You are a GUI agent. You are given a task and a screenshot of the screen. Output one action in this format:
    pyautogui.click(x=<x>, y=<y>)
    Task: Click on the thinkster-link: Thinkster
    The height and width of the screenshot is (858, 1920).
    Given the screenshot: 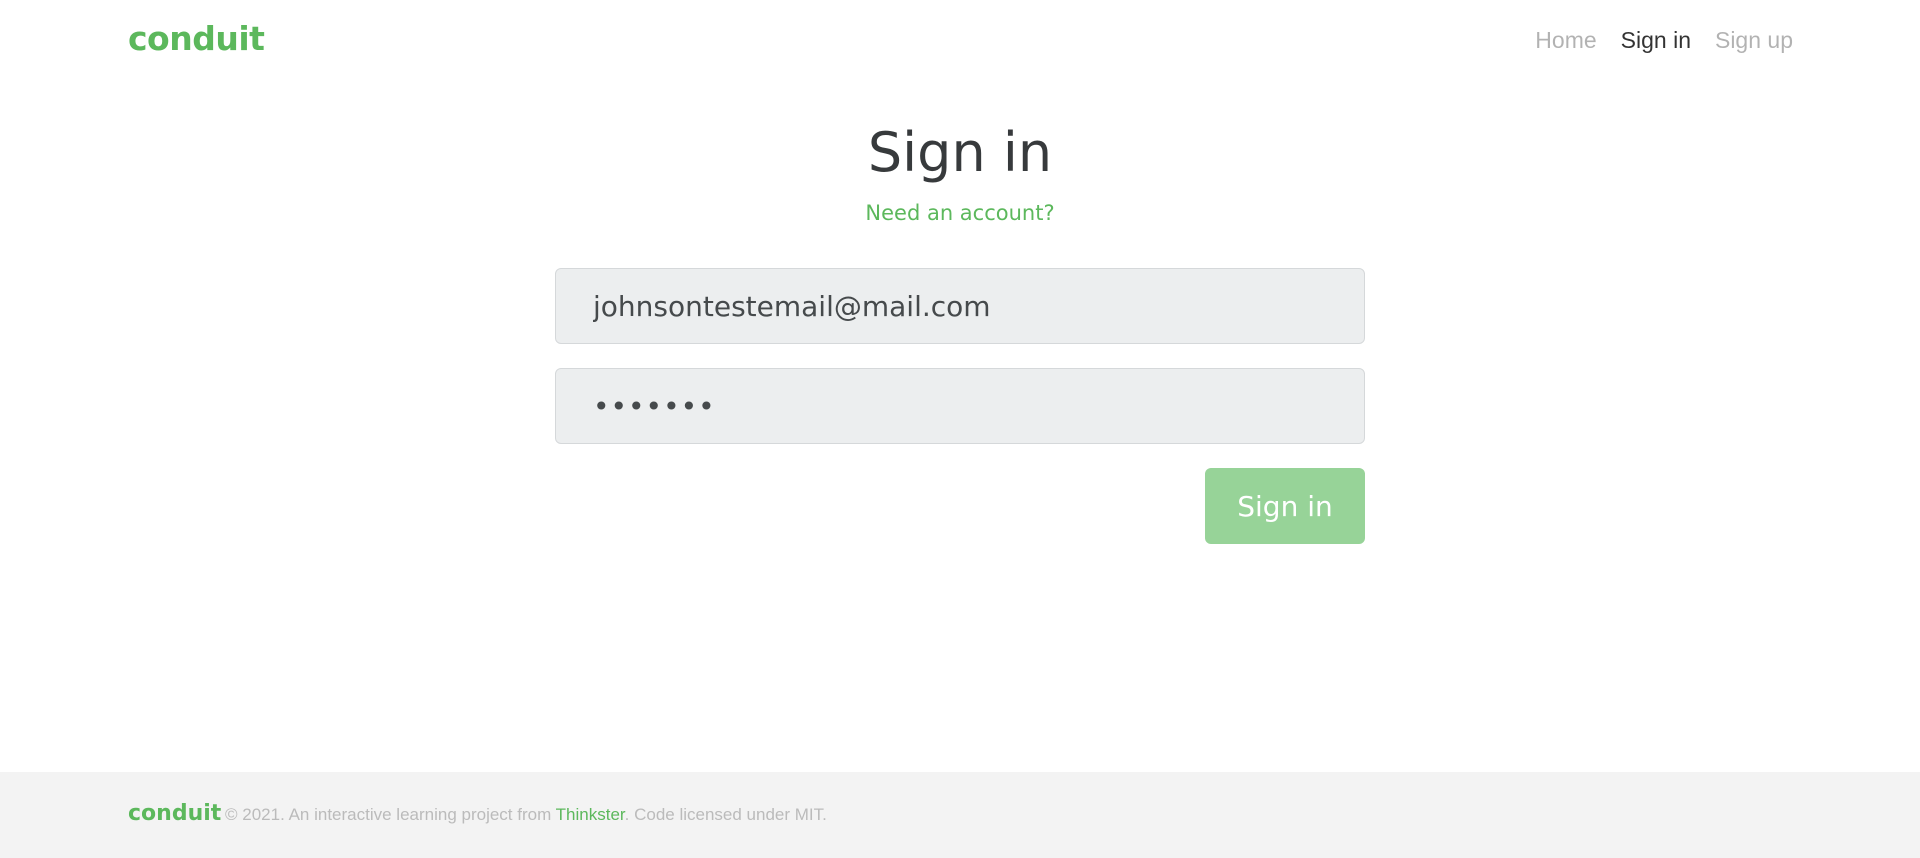 What is the action you would take?
    pyautogui.click(x=590, y=814)
    